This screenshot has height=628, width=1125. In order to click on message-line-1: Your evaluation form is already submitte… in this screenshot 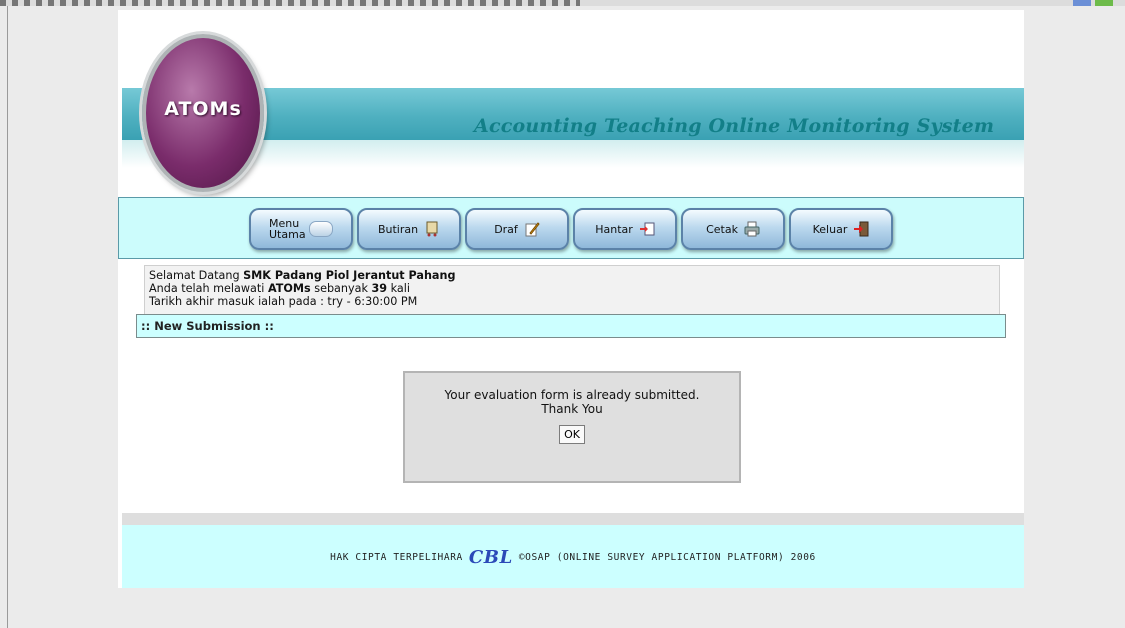, I will do `click(572, 395)`.